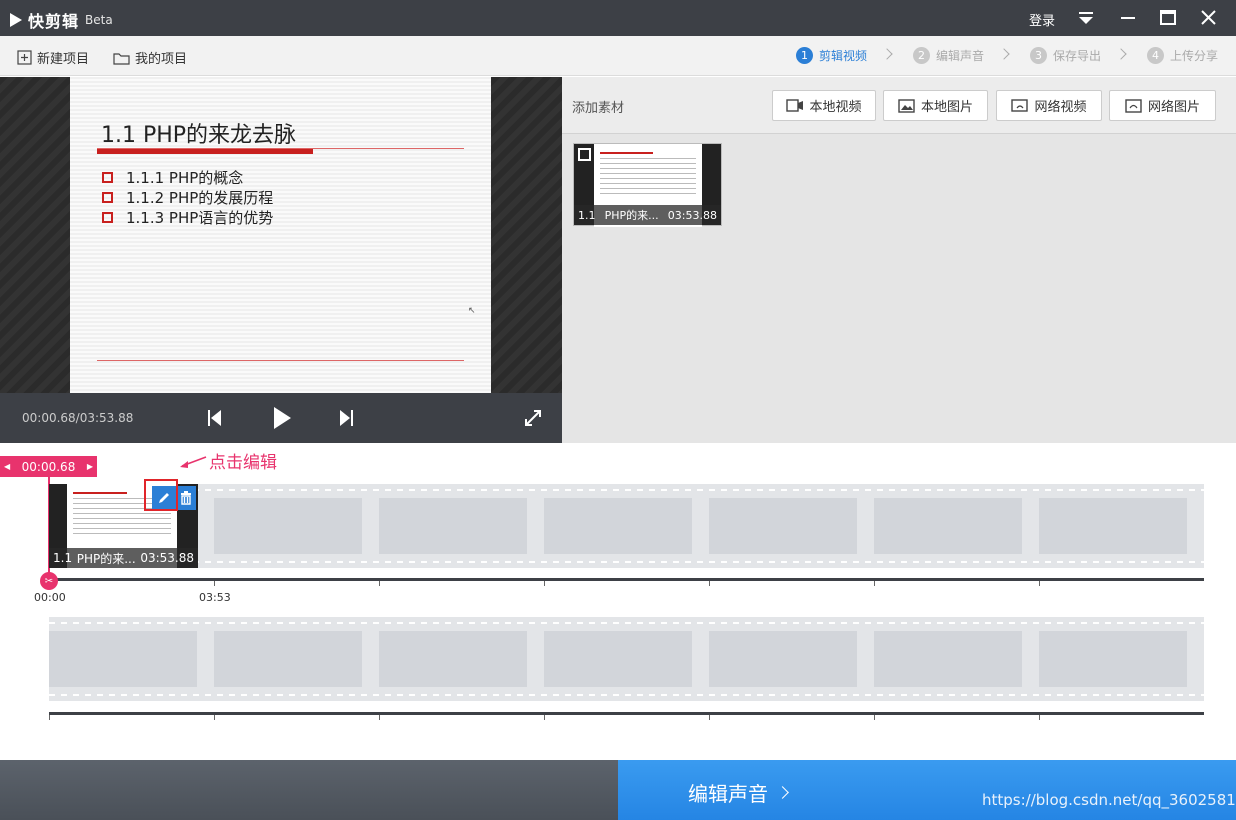  I want to click on audio-ruler, so click(626, 713).